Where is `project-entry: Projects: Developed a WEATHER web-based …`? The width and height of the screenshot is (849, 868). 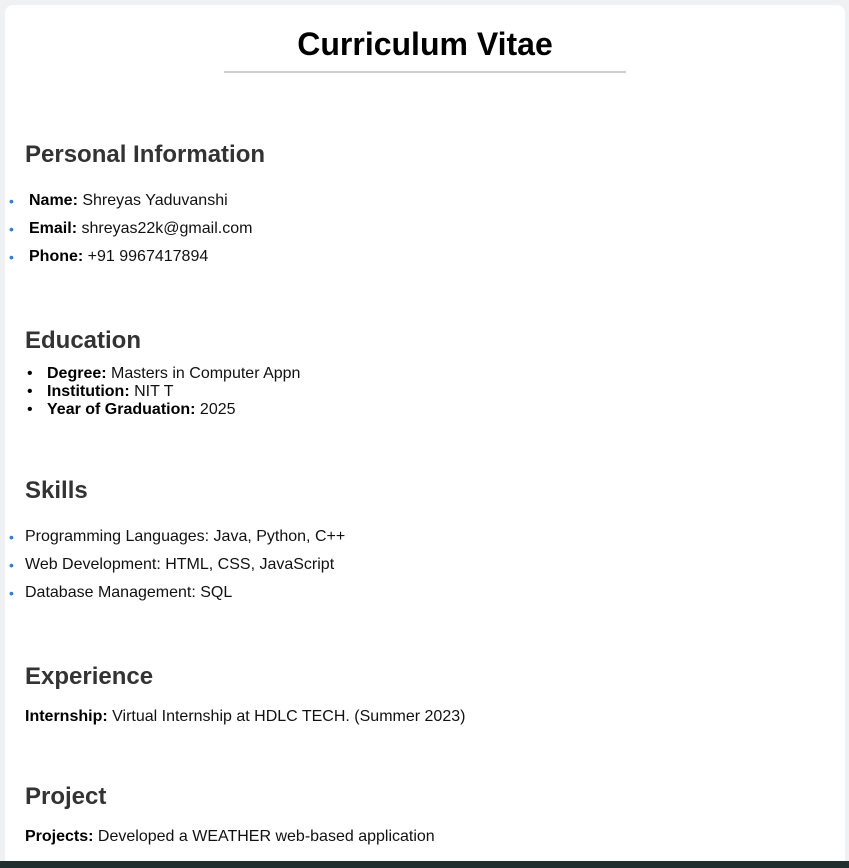
project-entry: Projects: Developed a WEATHER web-based … is located at coordinates (230, 837).